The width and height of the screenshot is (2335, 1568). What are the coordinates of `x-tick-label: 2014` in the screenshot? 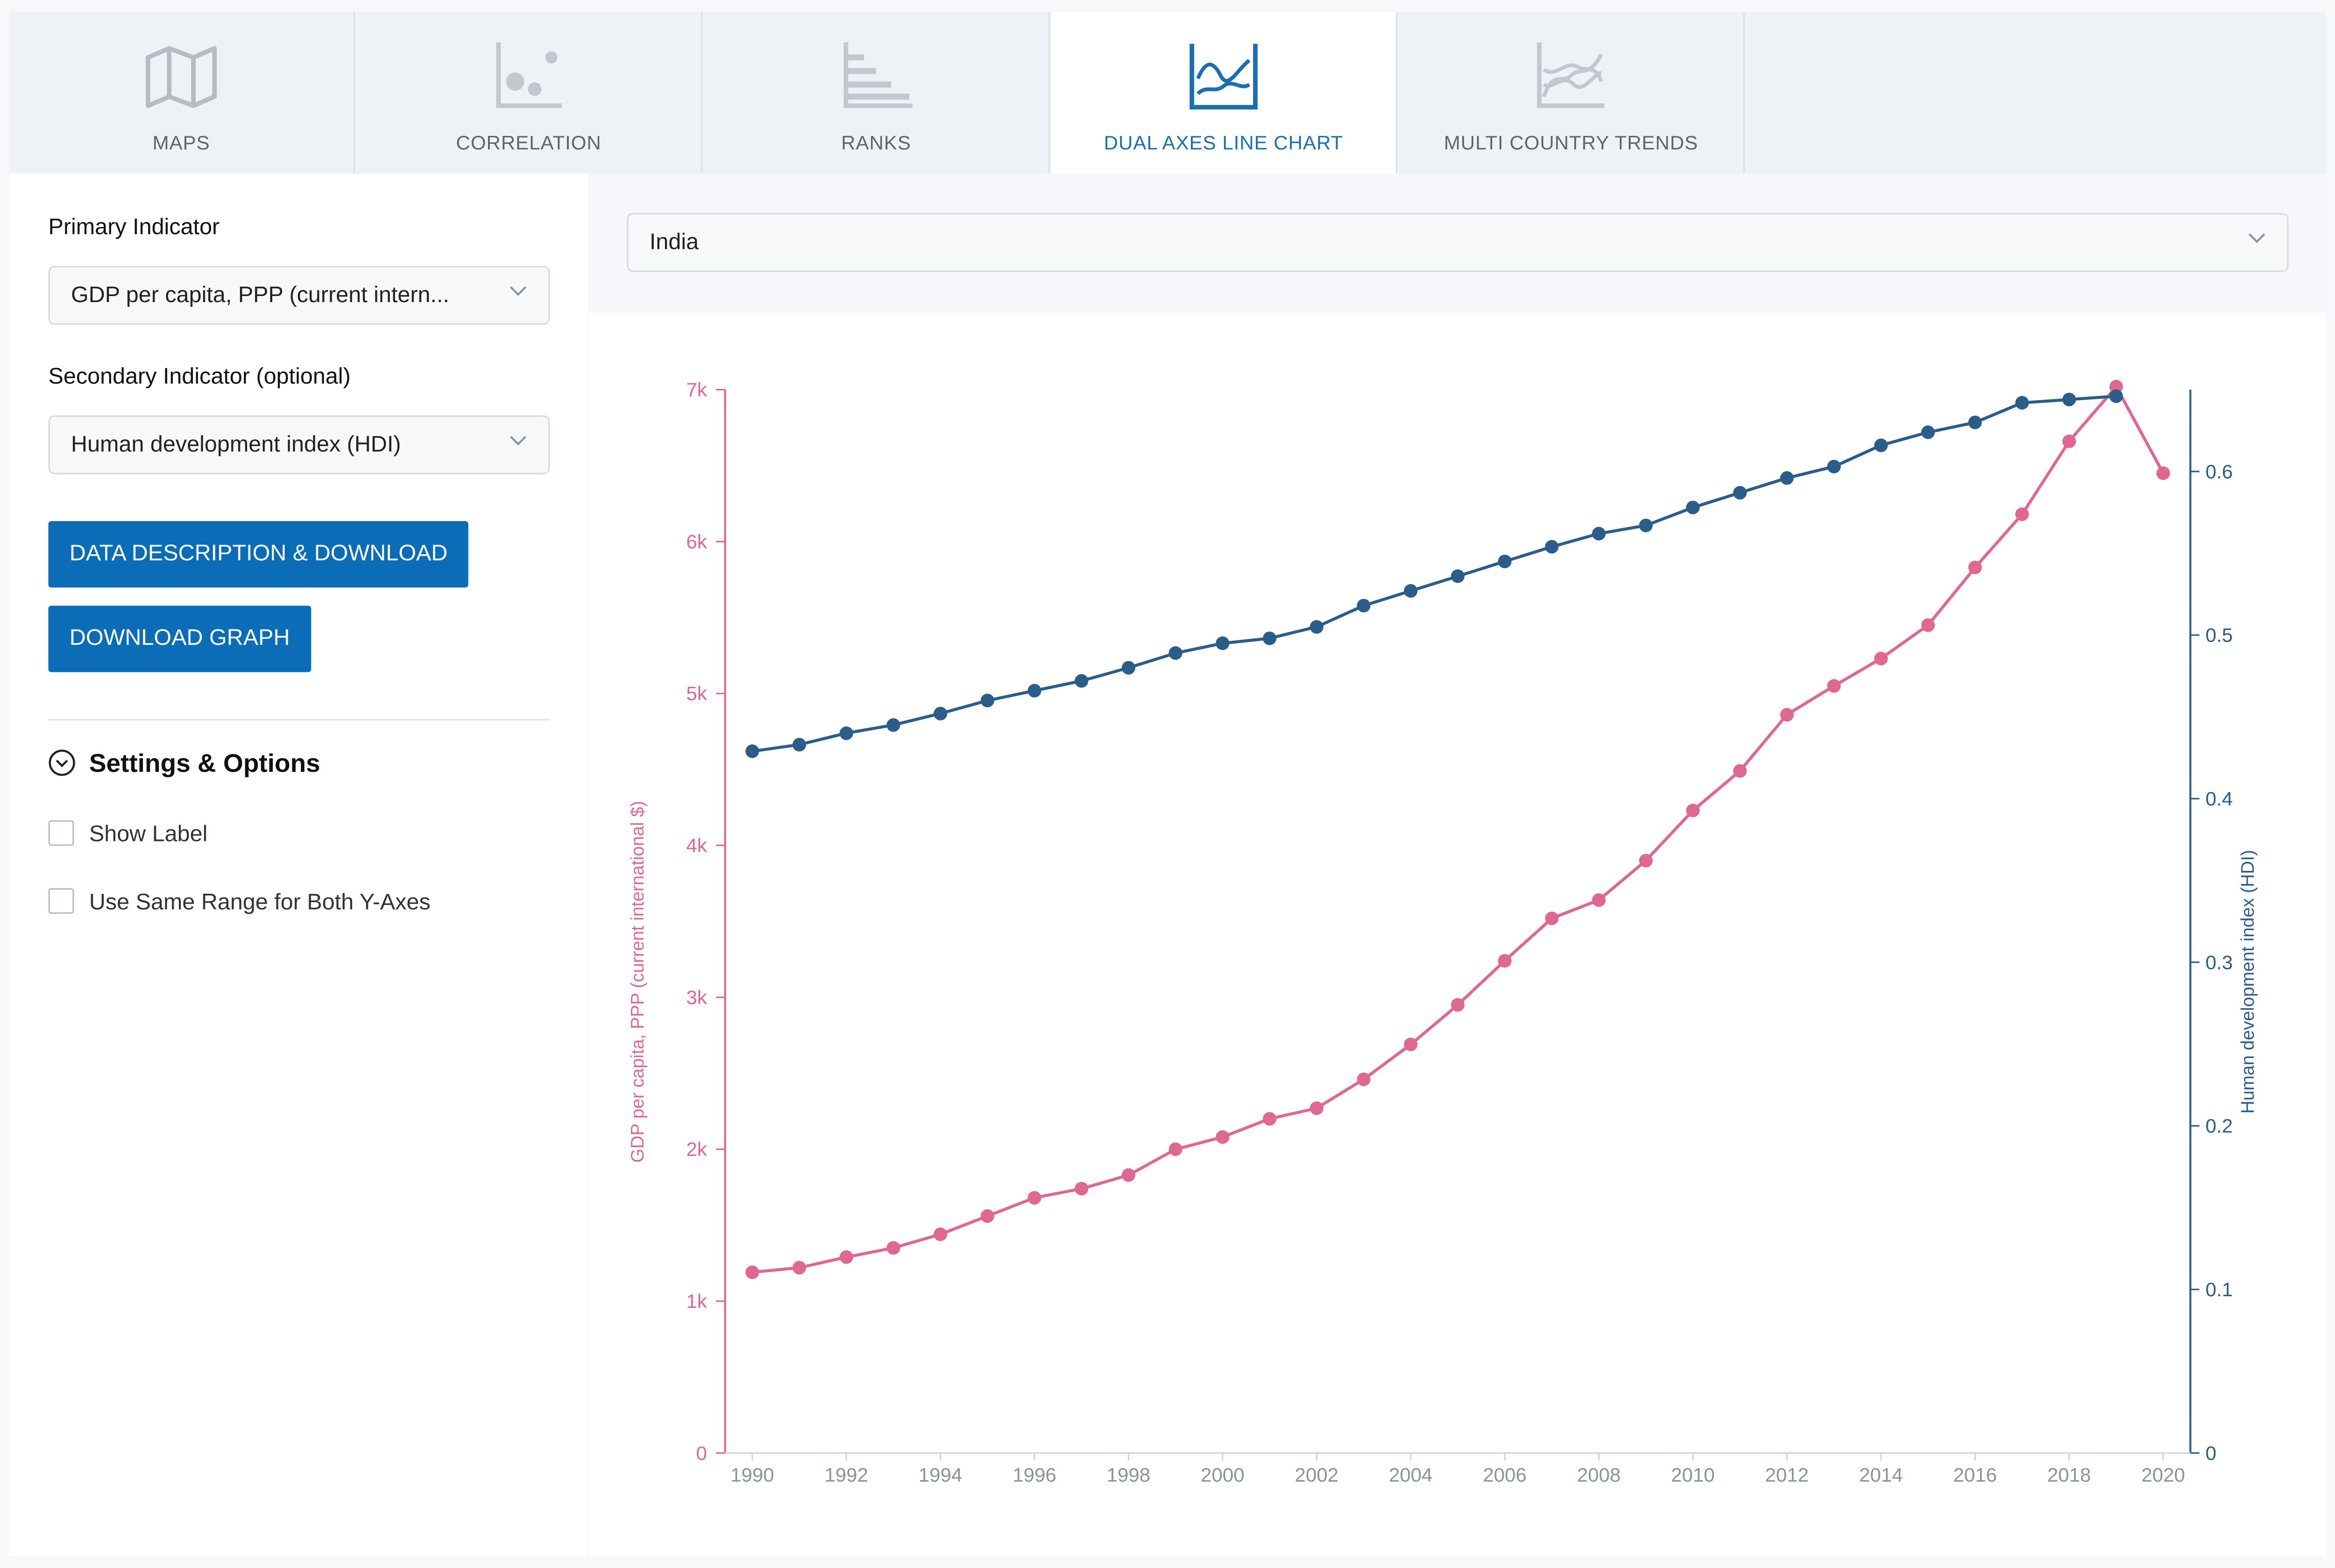 It's located at (1881, 1475).